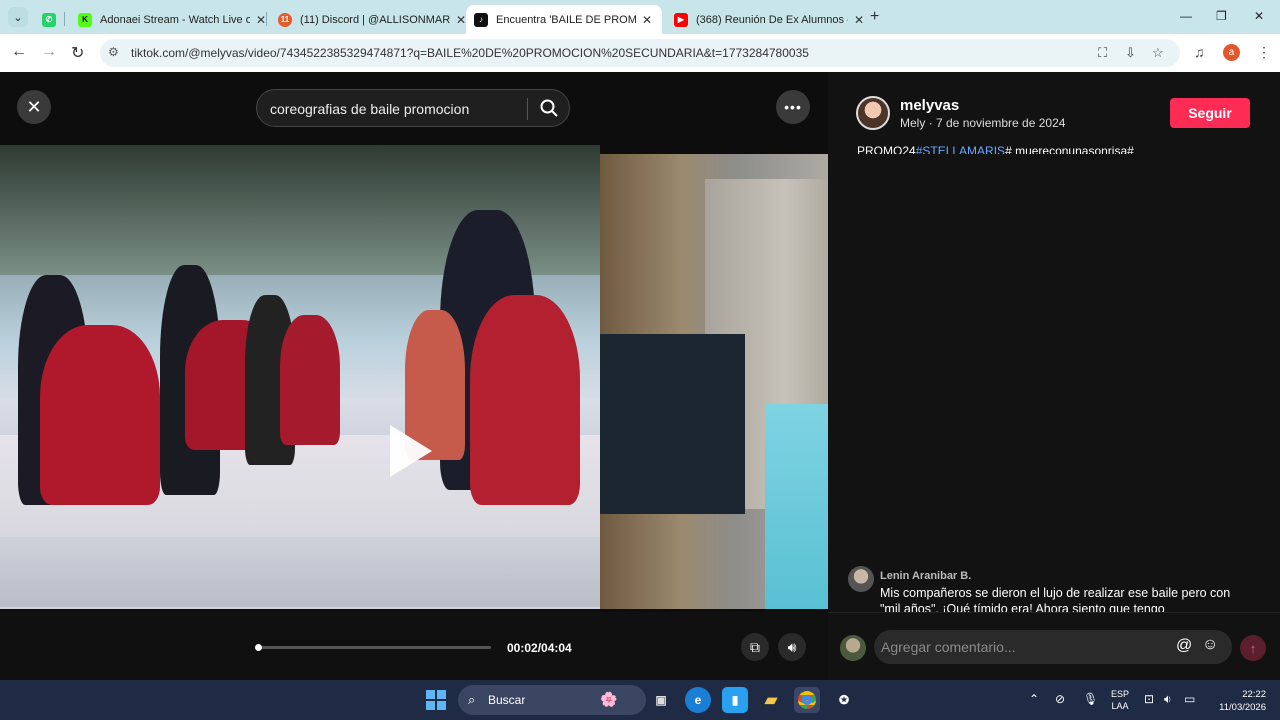  I want to click on tab-youtube: ▶ (368) Reunión De Ex Alumnos - ✕, so click(769, 19).